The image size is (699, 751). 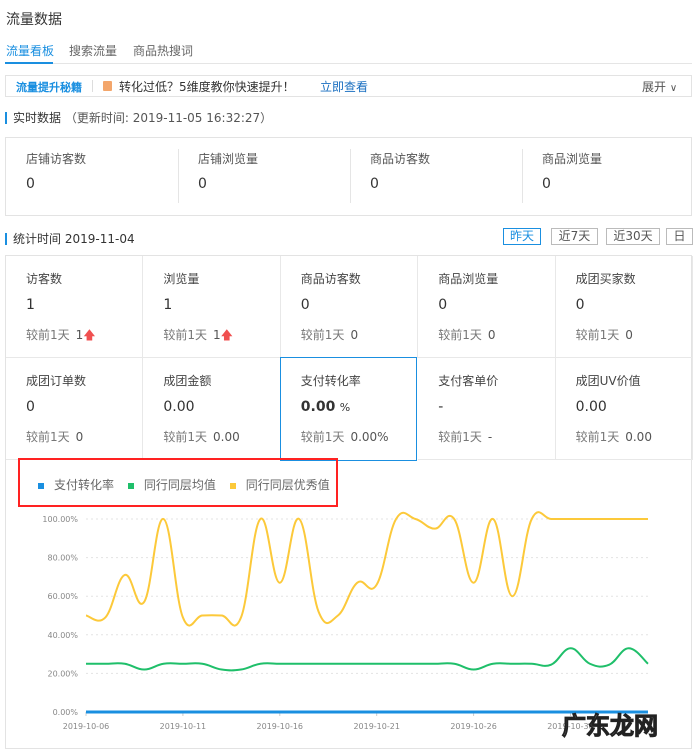 What do you see at coordinates (29, 63) in the screenshot?
I see `active-tab-indicator` at bounding box center [29, 63].